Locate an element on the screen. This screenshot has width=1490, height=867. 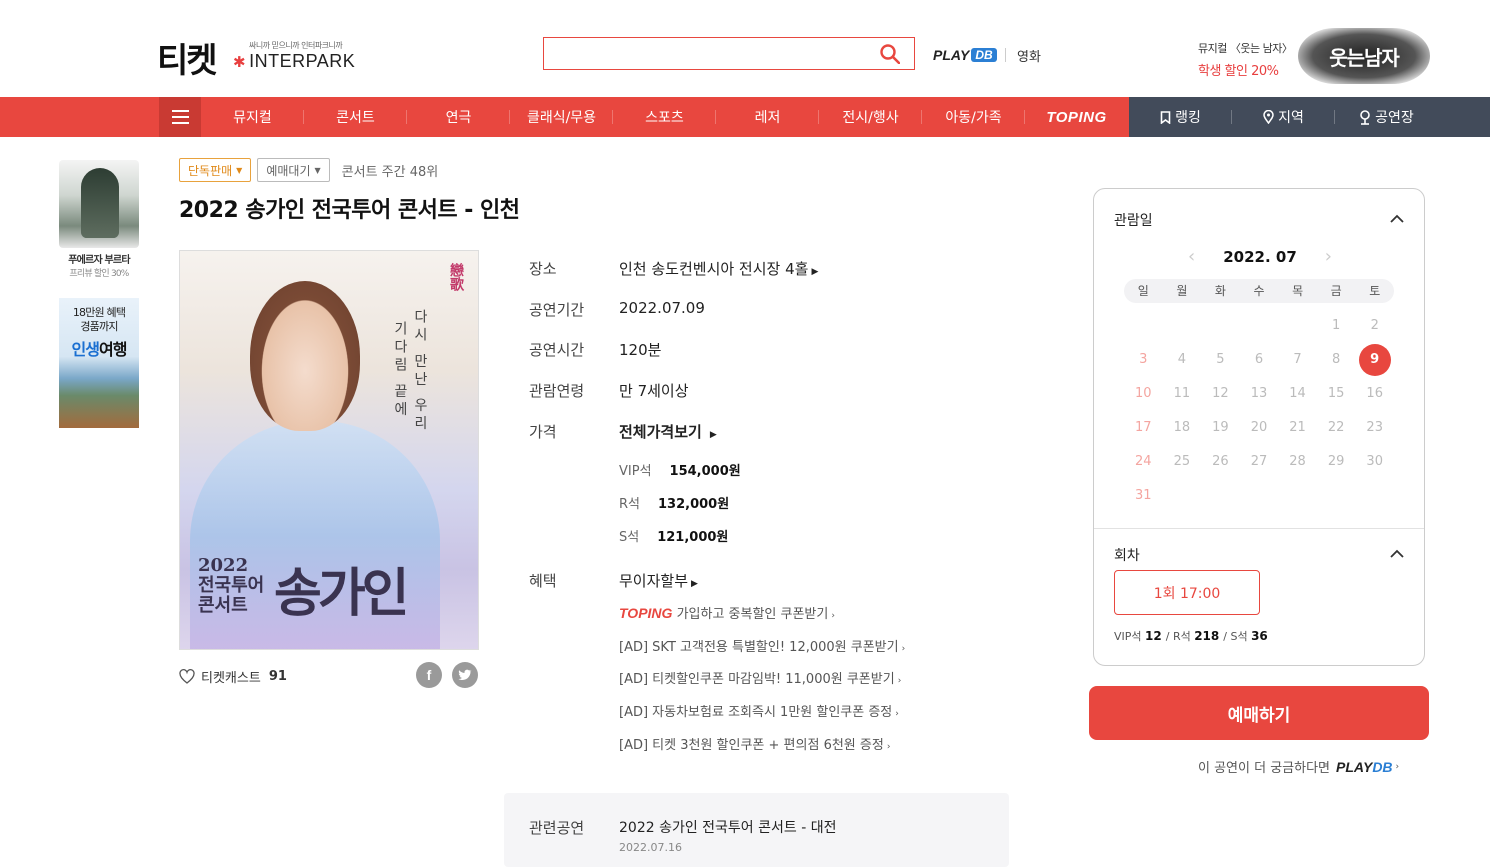
calendar-day: 3 is located at coordinates (1143, 360).